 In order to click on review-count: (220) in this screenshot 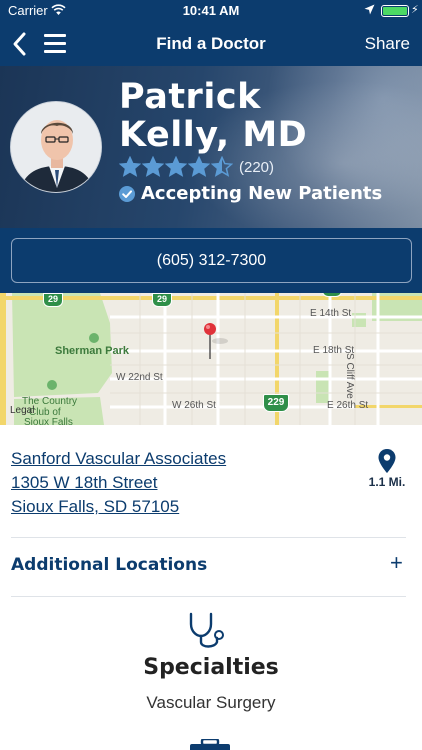, I will do `click(257, 167)`.